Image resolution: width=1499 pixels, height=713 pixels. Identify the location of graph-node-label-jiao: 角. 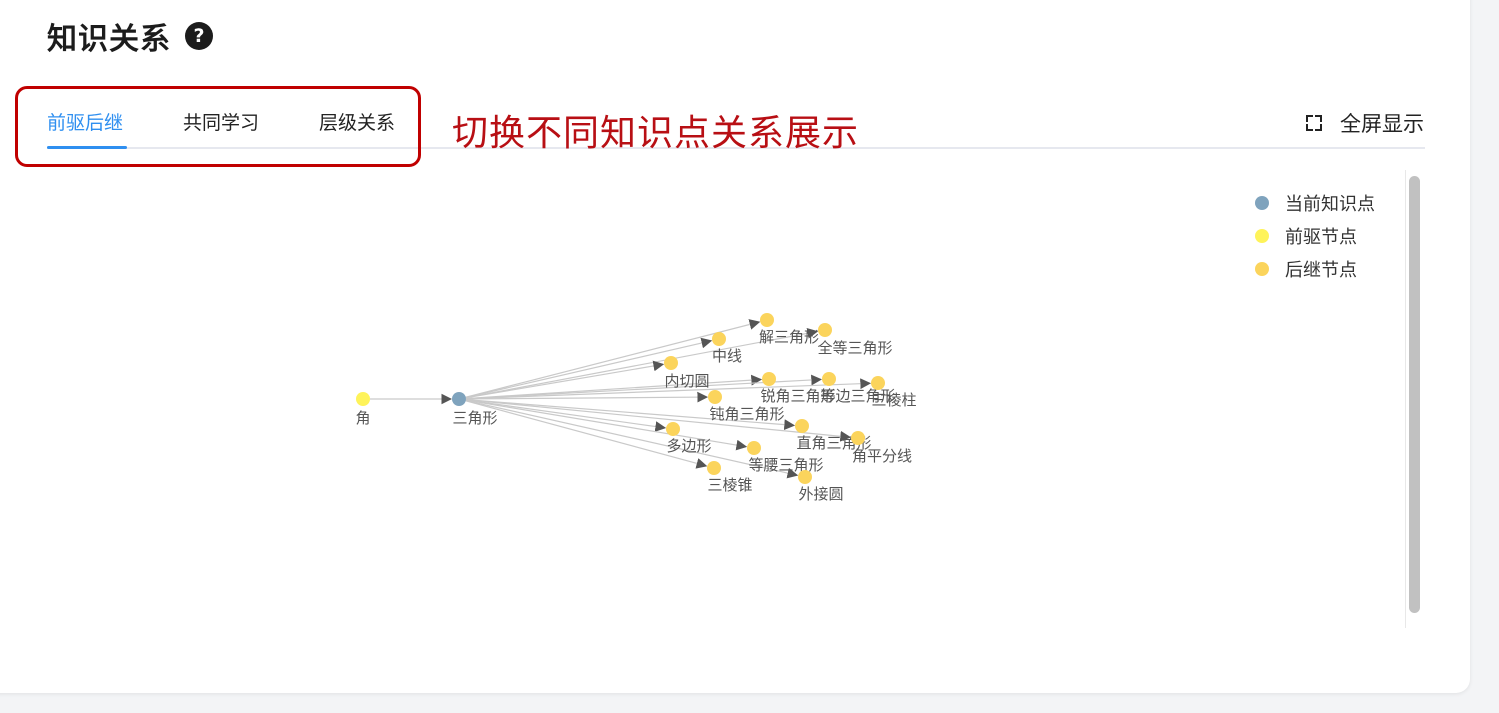
(362, 418).